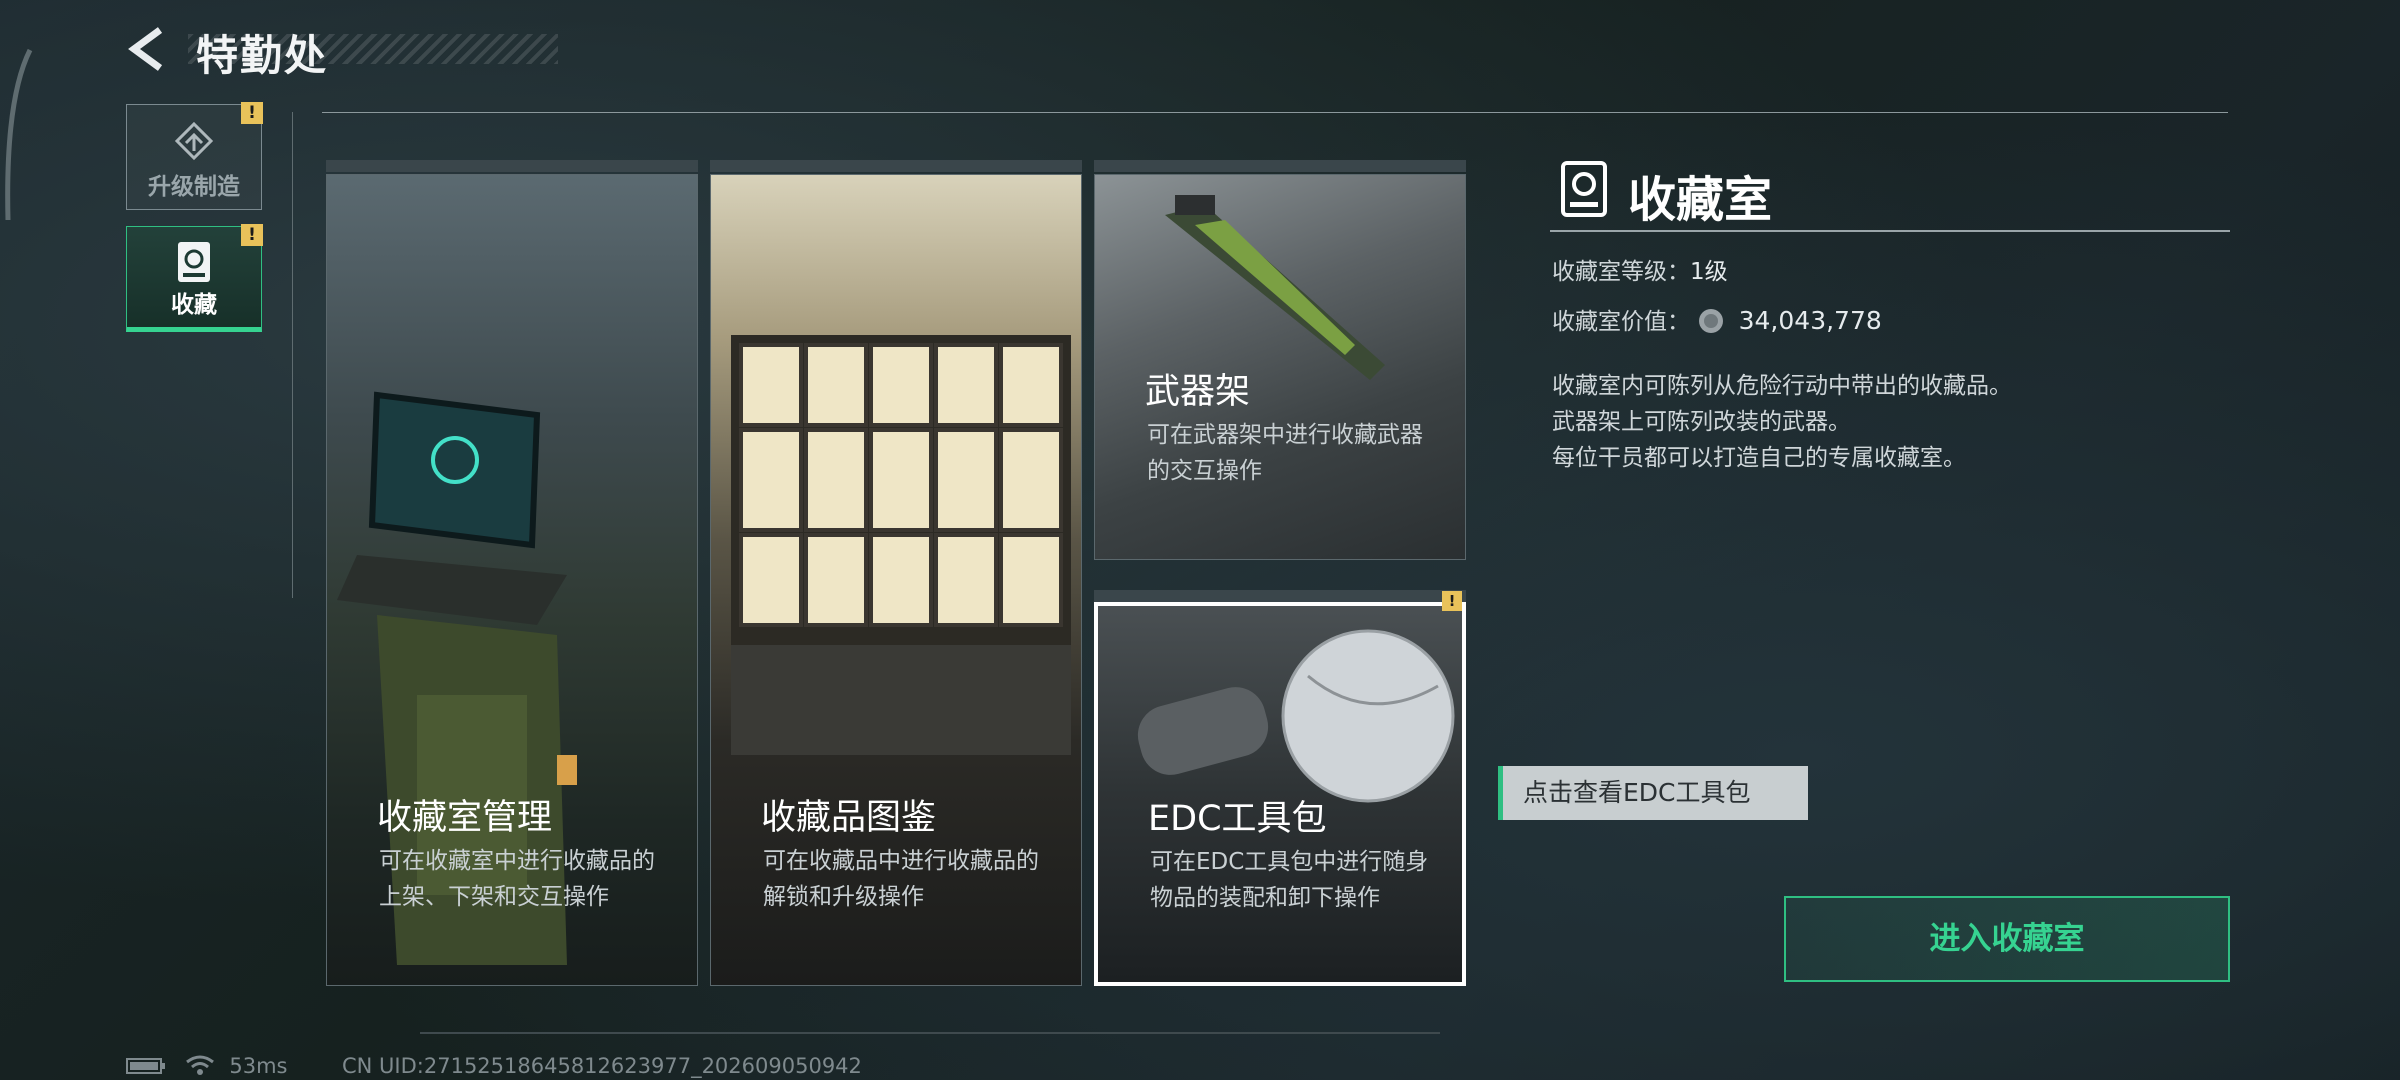  I want to click on tab-label: 升级制造, so click(194, 187).